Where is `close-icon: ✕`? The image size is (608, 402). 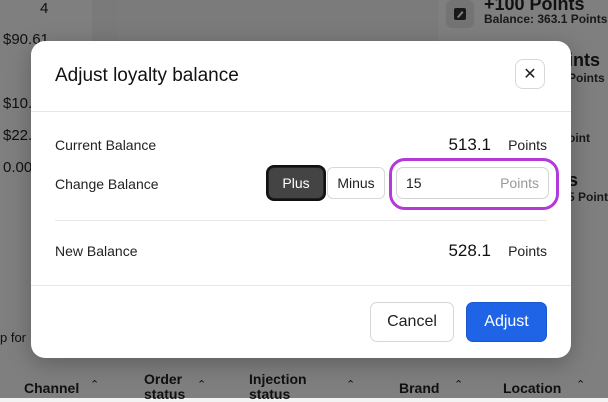 close-icon: ✕ is located at coordinates (530, 74).